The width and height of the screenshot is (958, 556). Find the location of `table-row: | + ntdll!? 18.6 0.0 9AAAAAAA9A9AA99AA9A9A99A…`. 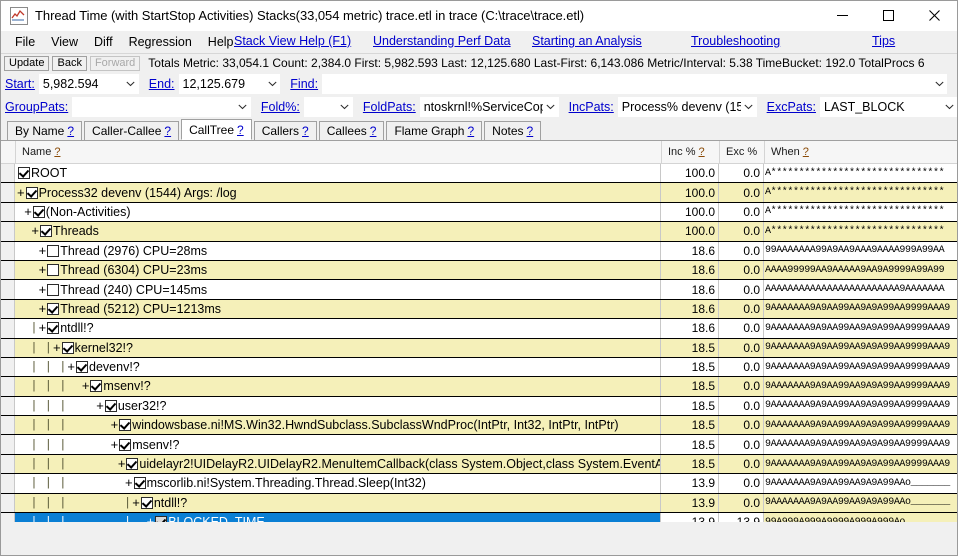

table-row: | + ntdll!? 18.6 0.0 9AAAAAAA9A9AA99AA9A9A99A… is located at coordinates (479, 329).